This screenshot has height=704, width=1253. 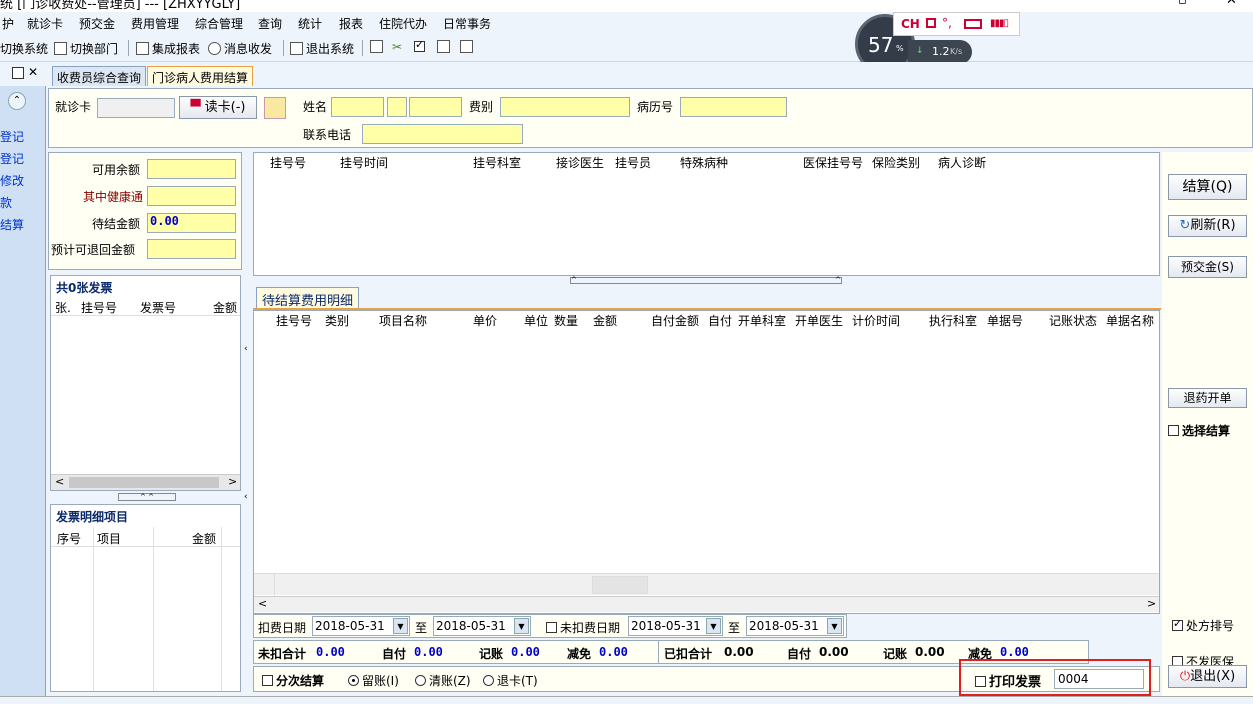 What do you see at coordinates (33, 72) in the screenshot?
I see `close-tab-icon: ✕` at bounding box center [33, 72].